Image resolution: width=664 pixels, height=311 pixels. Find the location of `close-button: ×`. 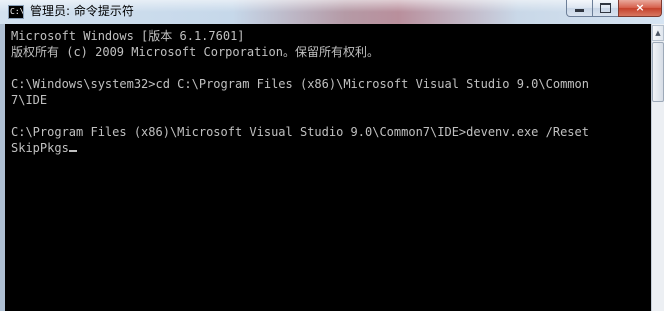

close-button: × is located at coordinates (640, 8).